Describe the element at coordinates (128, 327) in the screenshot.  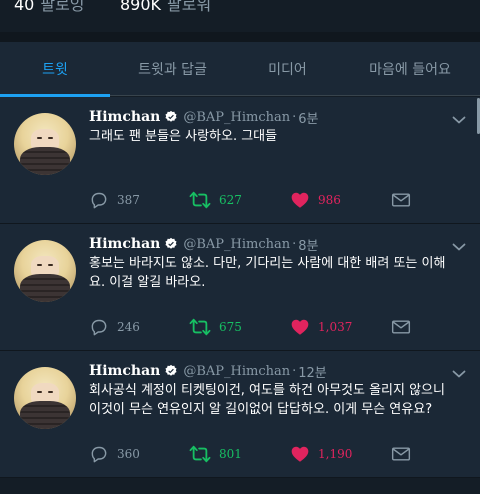
I see `reply-count: 246` at that location.